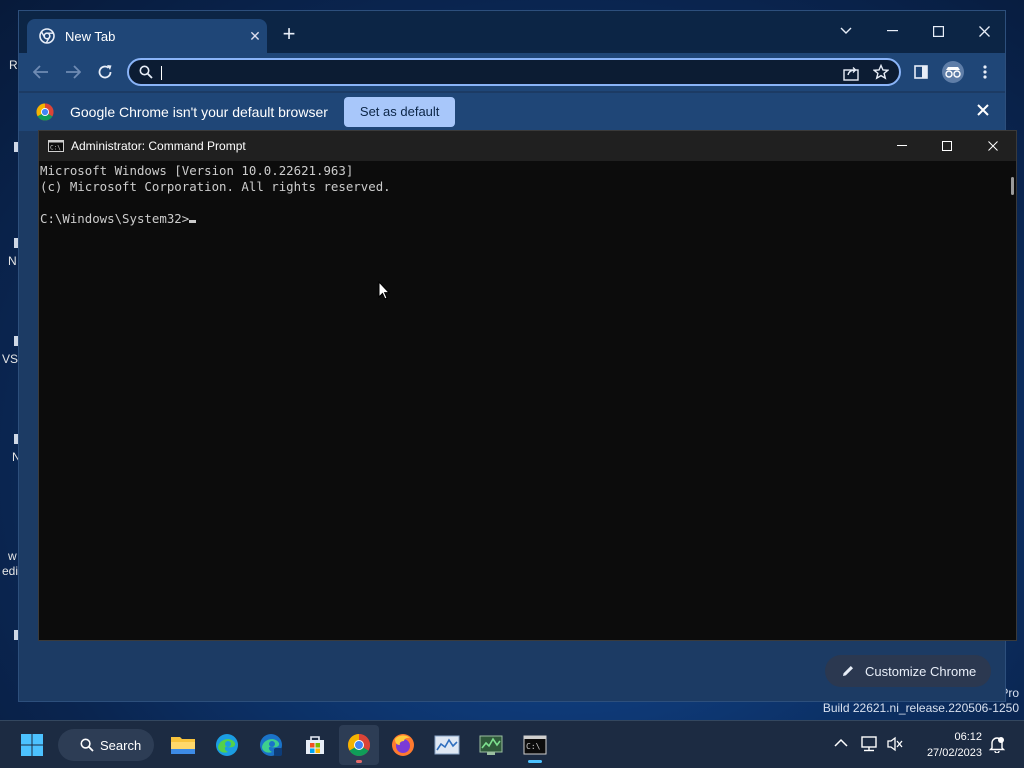  I want to click on cmd-scrollbar, so click(1012, 186).